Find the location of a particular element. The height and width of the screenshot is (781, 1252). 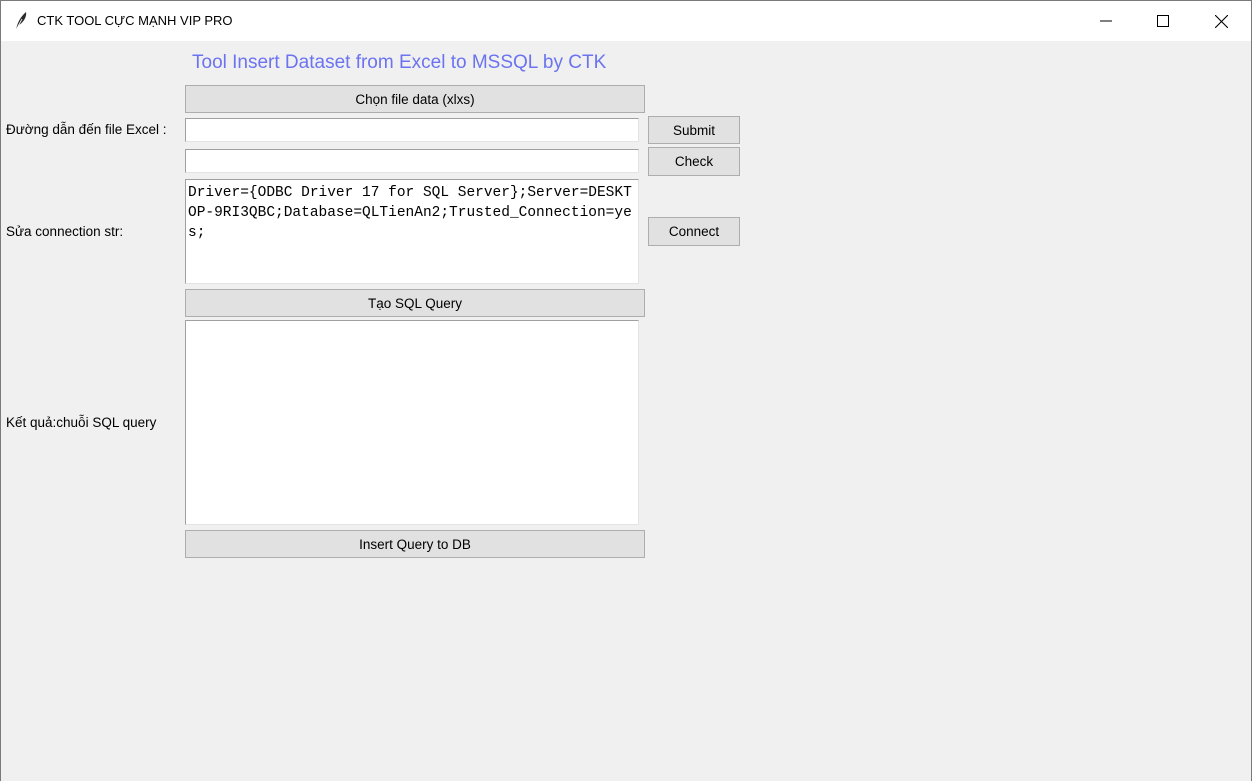

connection-string-label: Sửa connection str: is located at coordinates (65, 231).